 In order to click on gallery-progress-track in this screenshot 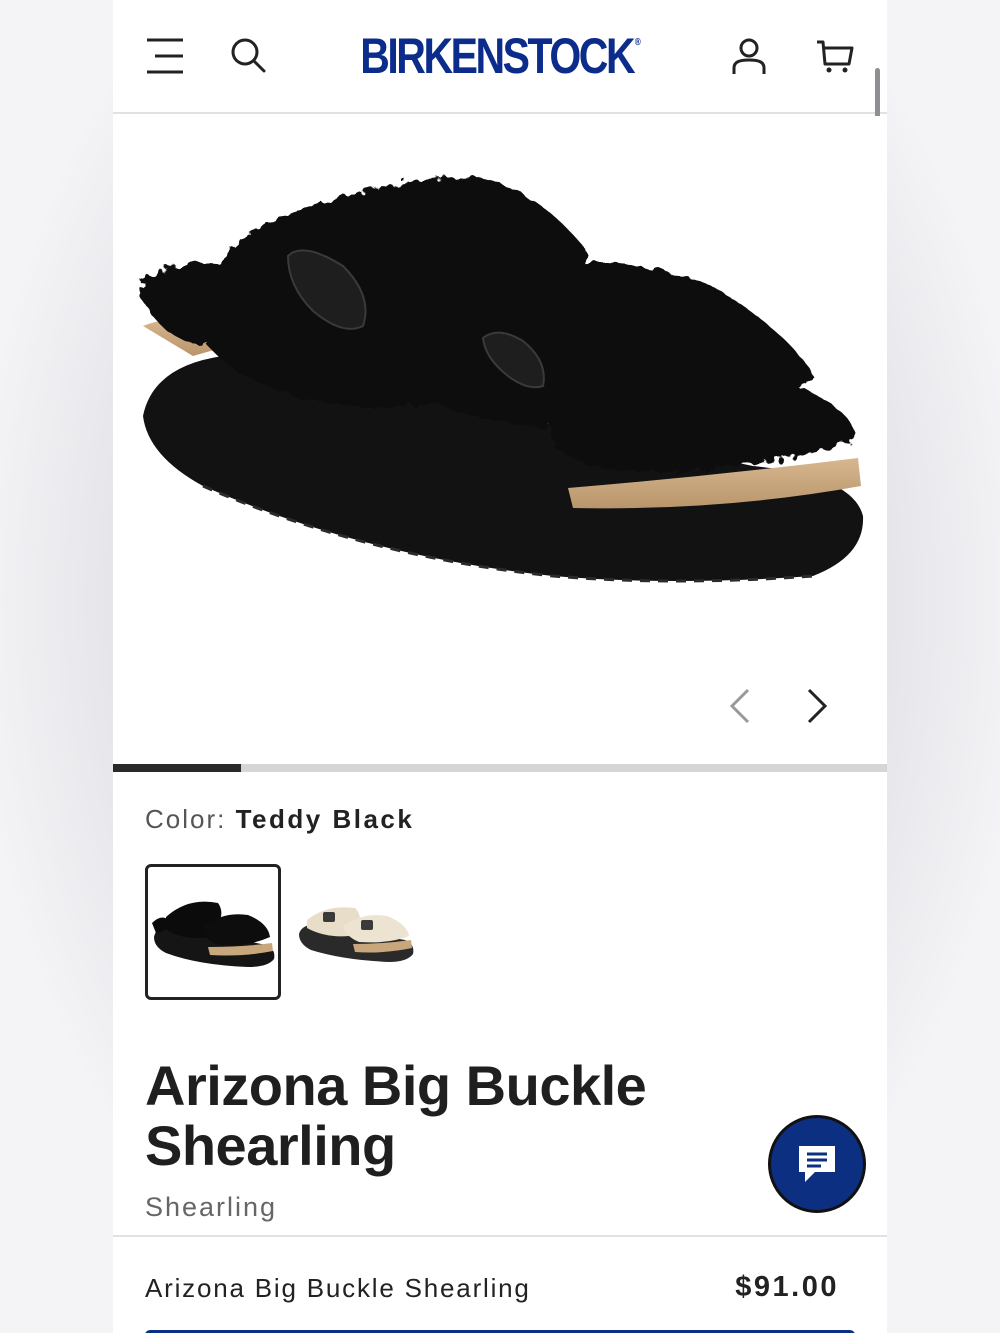, I will do `click(500, 768)`.